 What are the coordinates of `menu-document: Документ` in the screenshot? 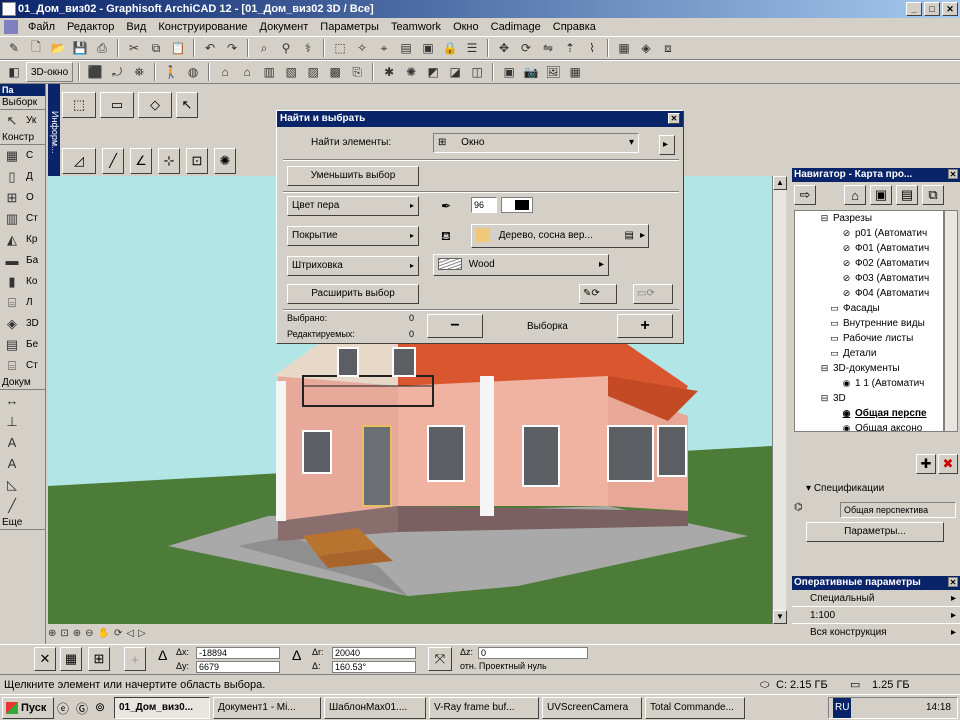 It's located at (284, 27).